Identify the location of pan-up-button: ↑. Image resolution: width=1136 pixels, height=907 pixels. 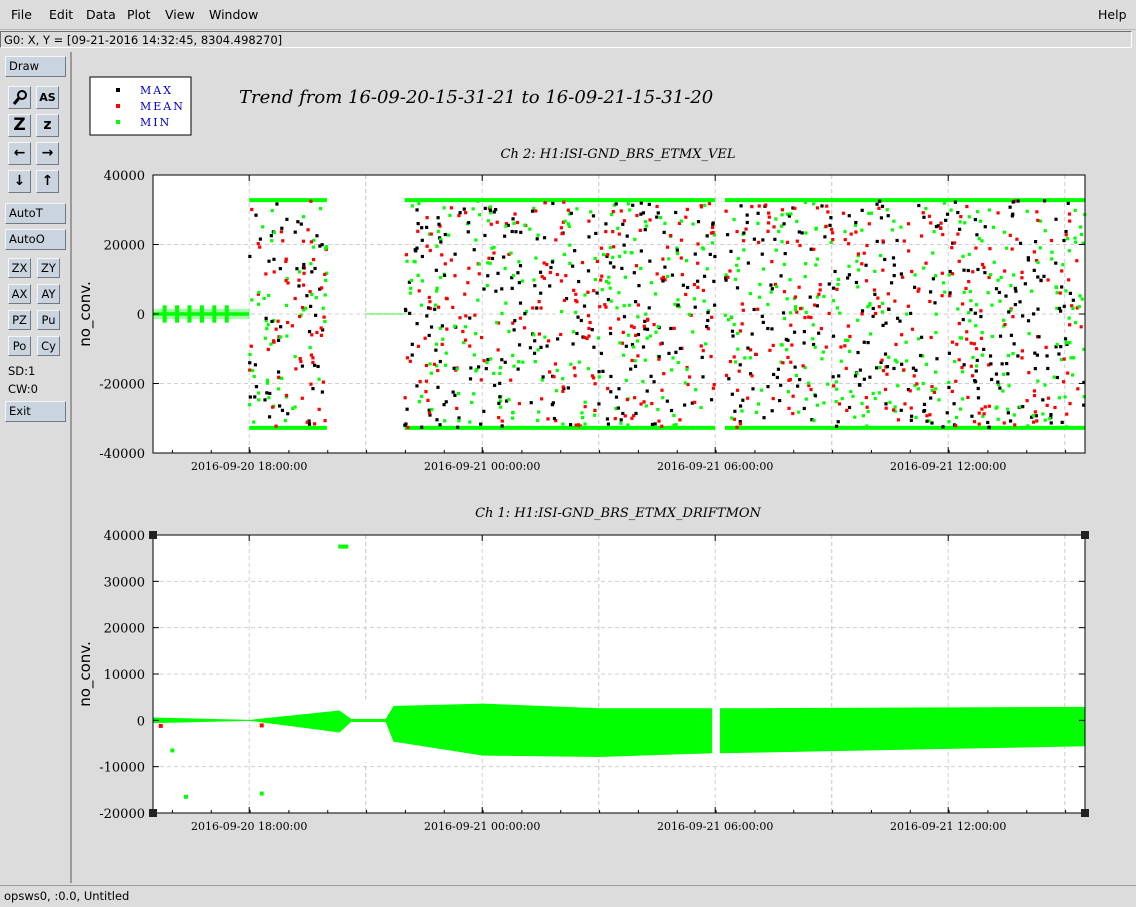
(47, 181).